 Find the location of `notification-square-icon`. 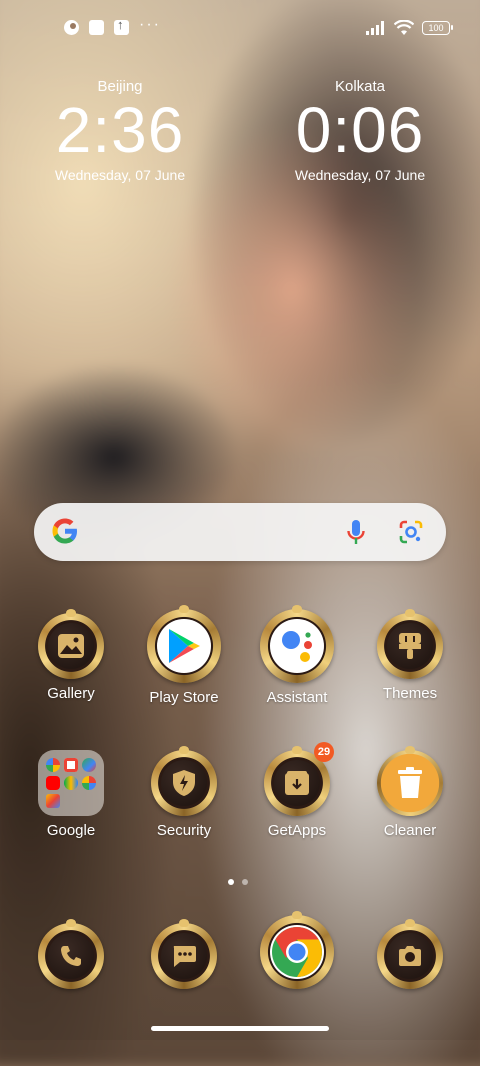

notification-square-icon is located at coordinates (96, 27).